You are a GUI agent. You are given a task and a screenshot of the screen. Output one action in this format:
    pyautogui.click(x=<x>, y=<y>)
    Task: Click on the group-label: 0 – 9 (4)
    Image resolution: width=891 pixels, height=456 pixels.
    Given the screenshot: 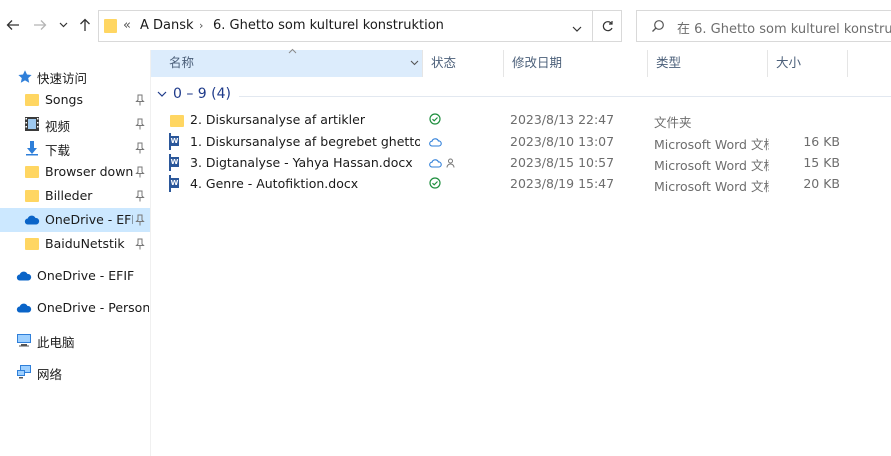 What is the action you would take?
    pyautogui.click(x=202, y=94)
    